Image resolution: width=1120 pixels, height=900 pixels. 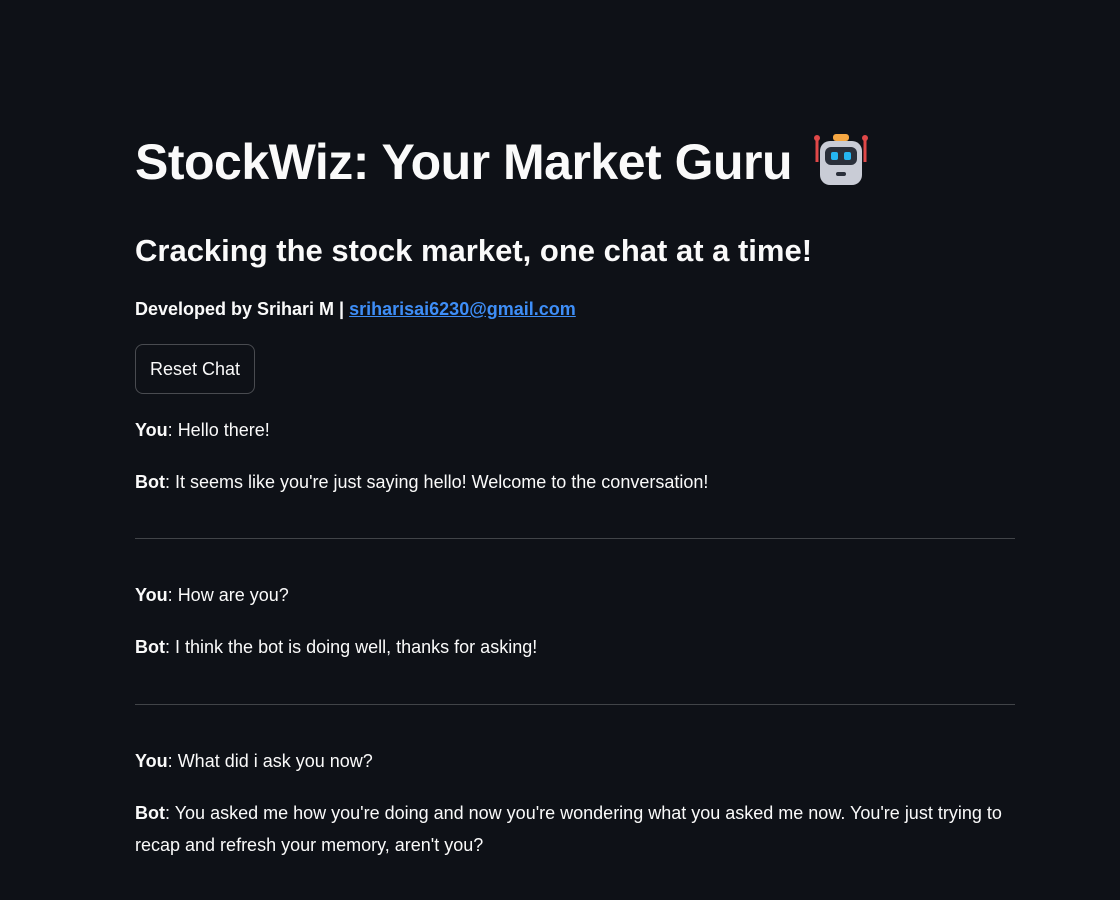 I want to click on user-message: You: Hello there!, so click(x=202, y=430).